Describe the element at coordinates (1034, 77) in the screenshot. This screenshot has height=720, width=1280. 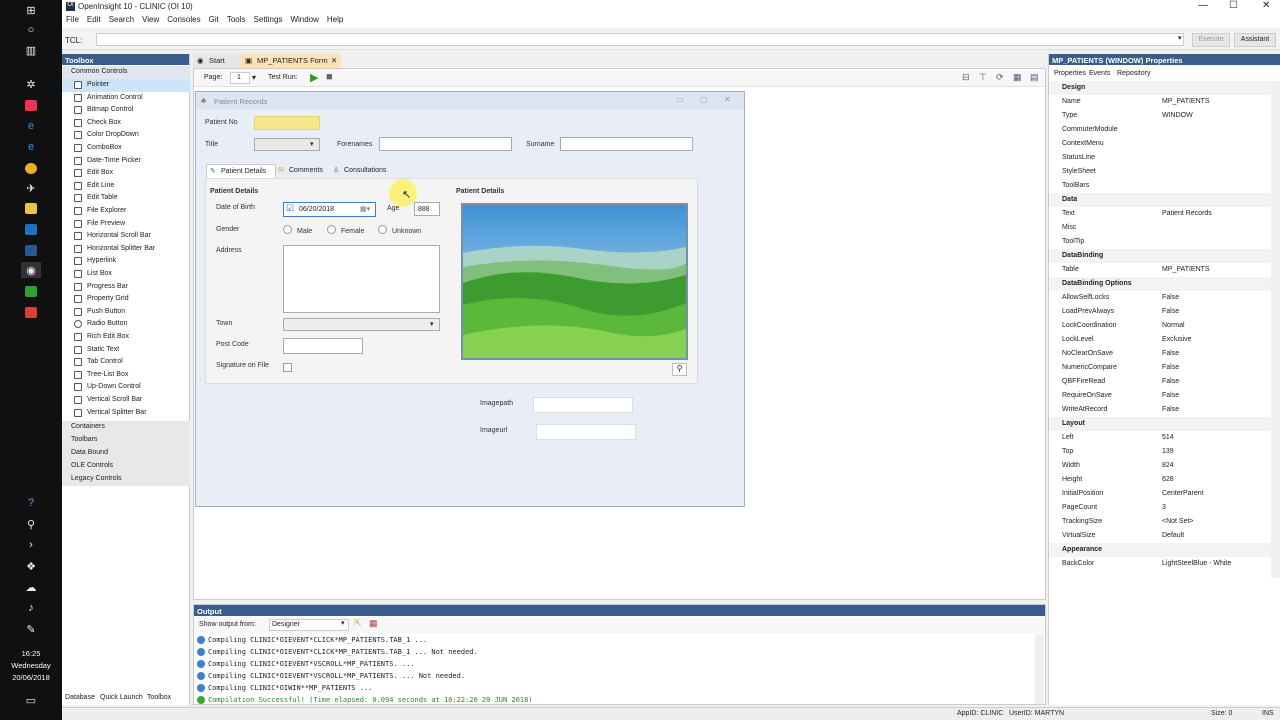
I see `layout-icon: ▤` at that location.